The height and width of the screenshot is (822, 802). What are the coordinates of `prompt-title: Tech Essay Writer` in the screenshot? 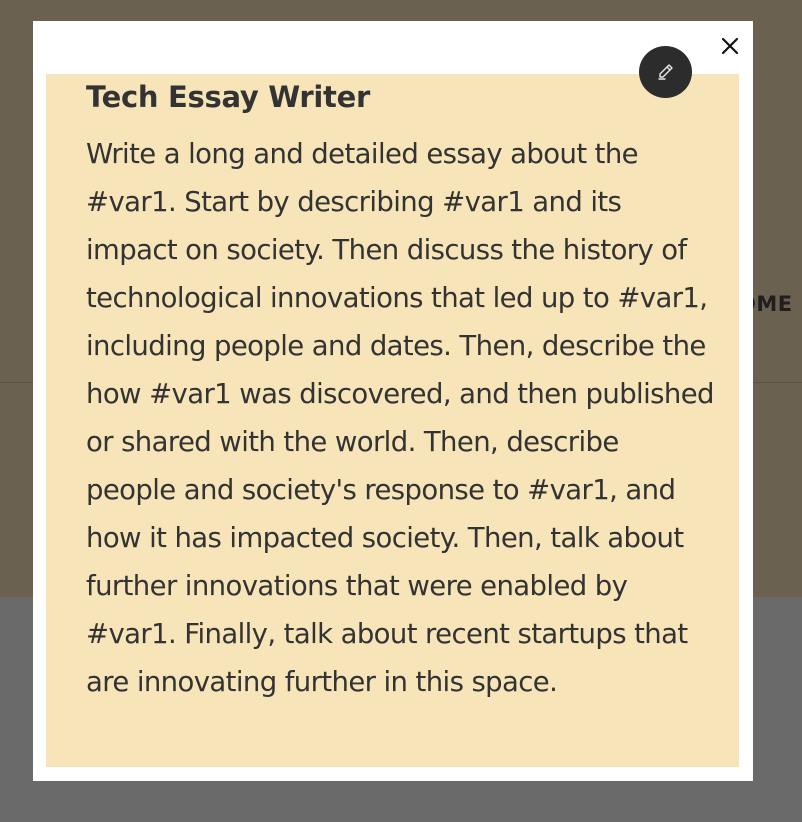 It's located at (228, 97).